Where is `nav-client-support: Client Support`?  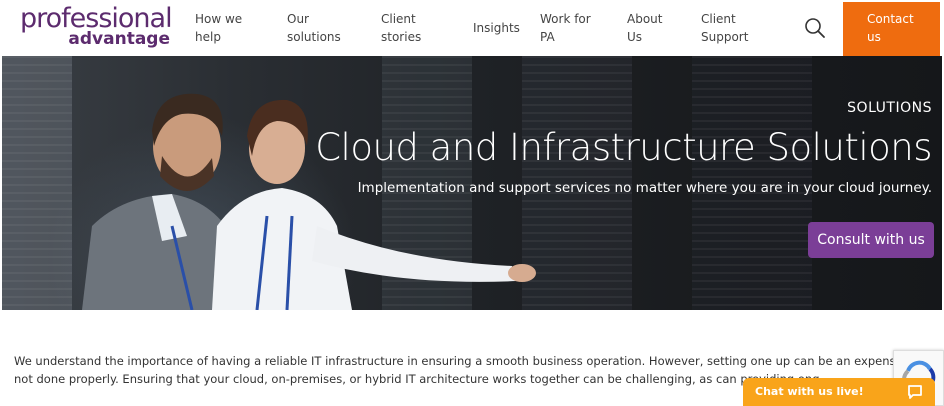 nav-client-support: Client Support is located at coordinates (736, 28).